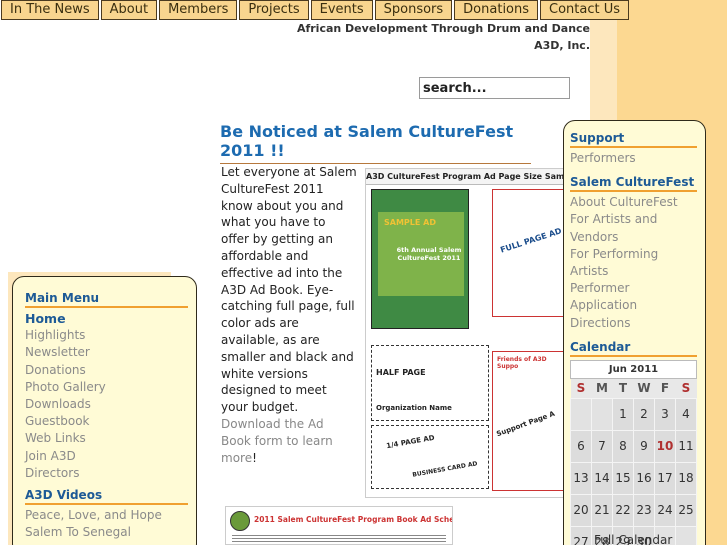 The image size is (727, 545). I want to click on menu-item-newsletter: Newsletter, so click(106, 352).